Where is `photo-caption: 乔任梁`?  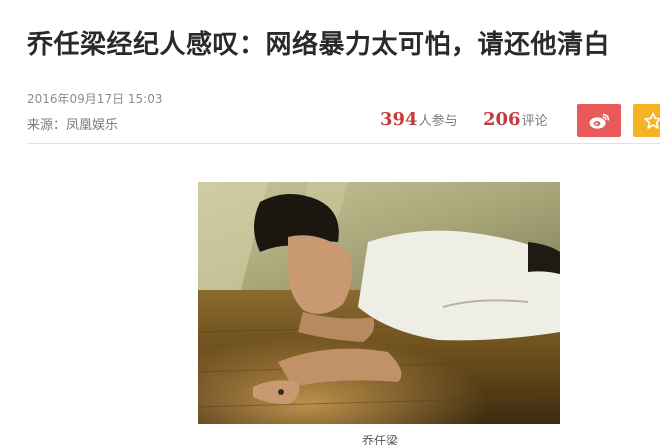 photo-caption: 乔任梁 is located at coordinates (379, 439).